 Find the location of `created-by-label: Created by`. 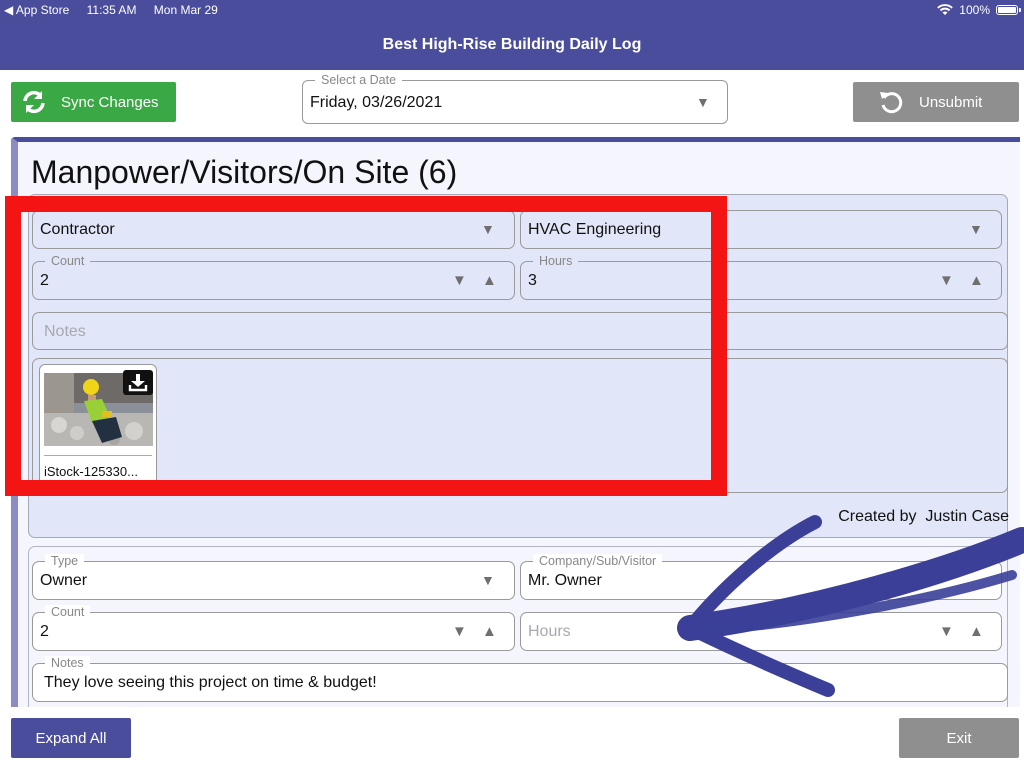

created-by-label: Created by is located at coordinates (877, 516).